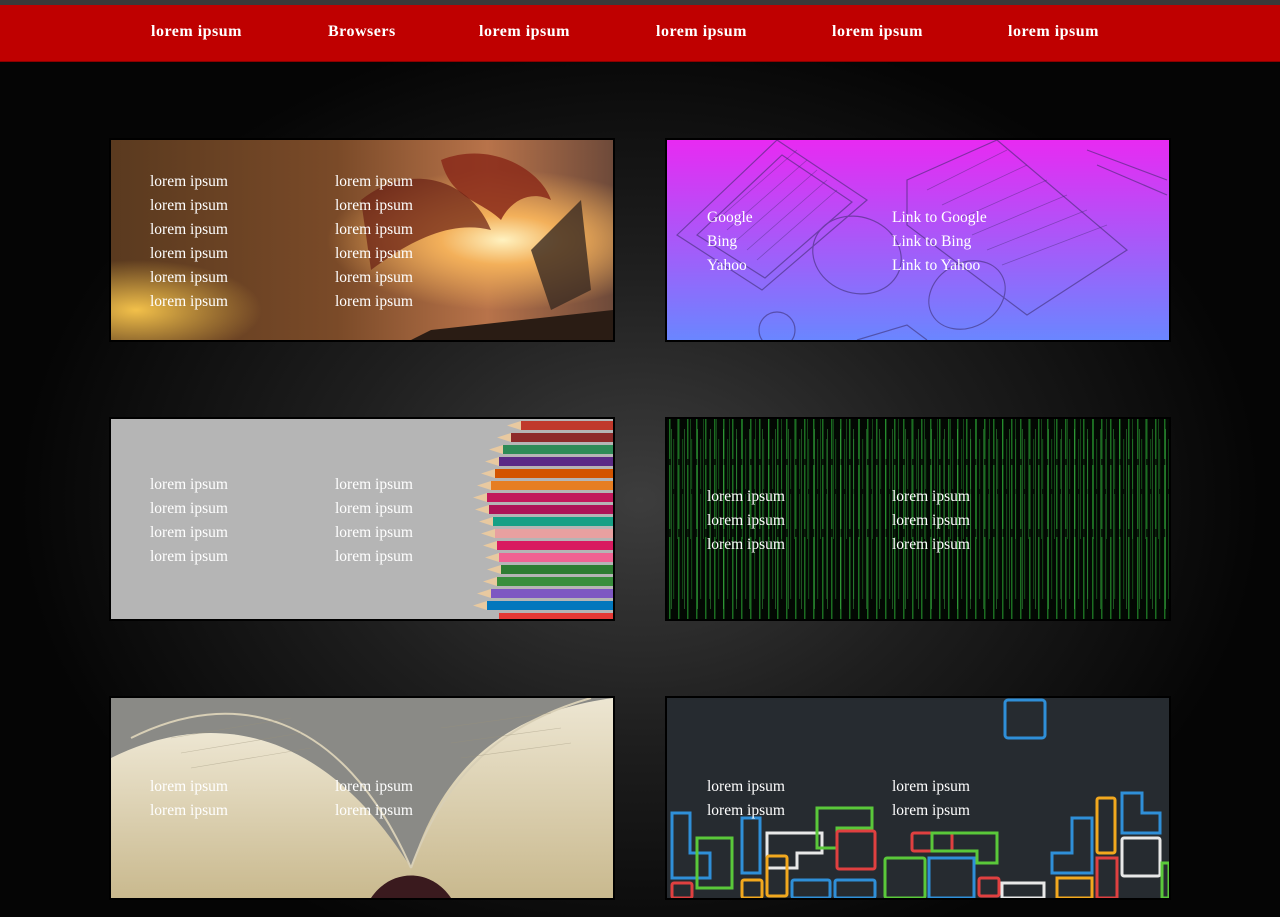  Describe the element at coordinates (524, 32) in the screenshot. I see `nav-item-3: lorem ipsum` at that location.